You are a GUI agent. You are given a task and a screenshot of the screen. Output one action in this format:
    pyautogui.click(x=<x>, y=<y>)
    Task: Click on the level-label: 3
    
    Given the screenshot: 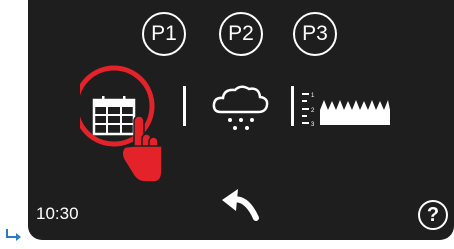 What is the action you would take?
    pyautogui.click(x=313, y=125)
    